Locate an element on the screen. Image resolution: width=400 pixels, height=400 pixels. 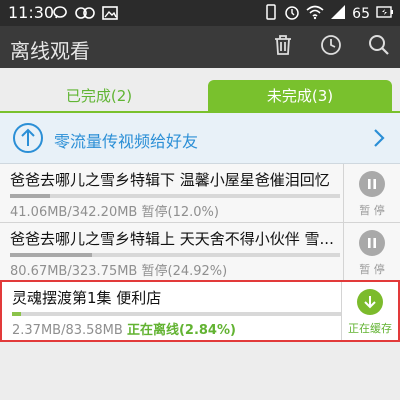
status-bar: 11:30 65 is located at coordinates (200, 13).